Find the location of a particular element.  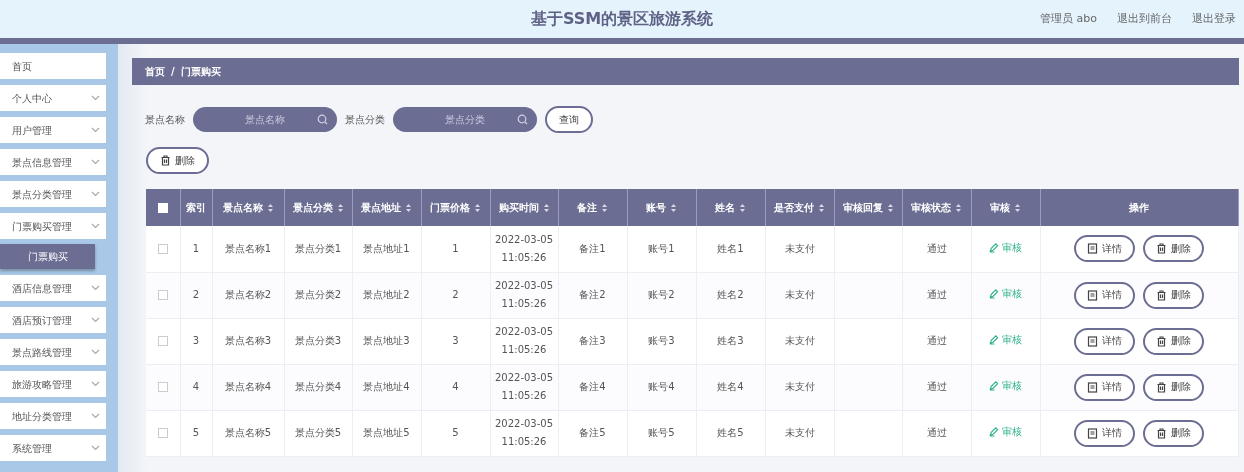

table-cell: 1 is located at coordinates (455, 248).